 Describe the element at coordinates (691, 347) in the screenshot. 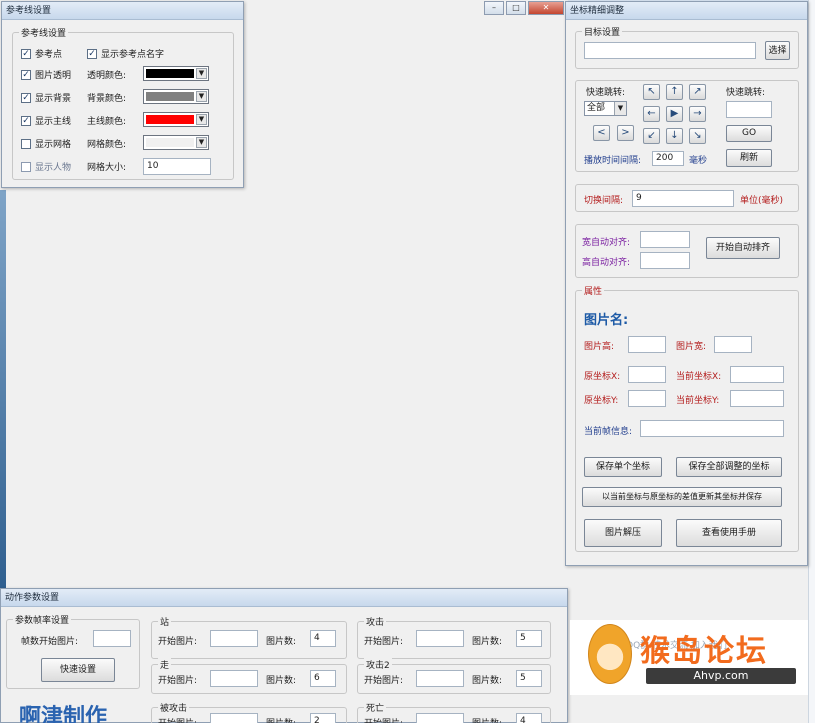

I see `img-width-label: 图片宽:` at that location.